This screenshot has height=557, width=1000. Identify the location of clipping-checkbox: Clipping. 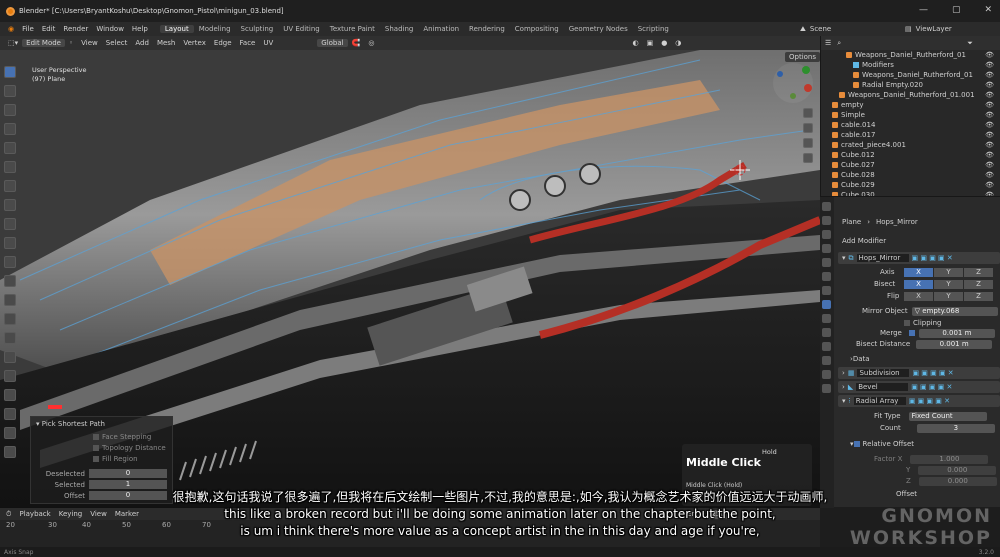
(923, 323).